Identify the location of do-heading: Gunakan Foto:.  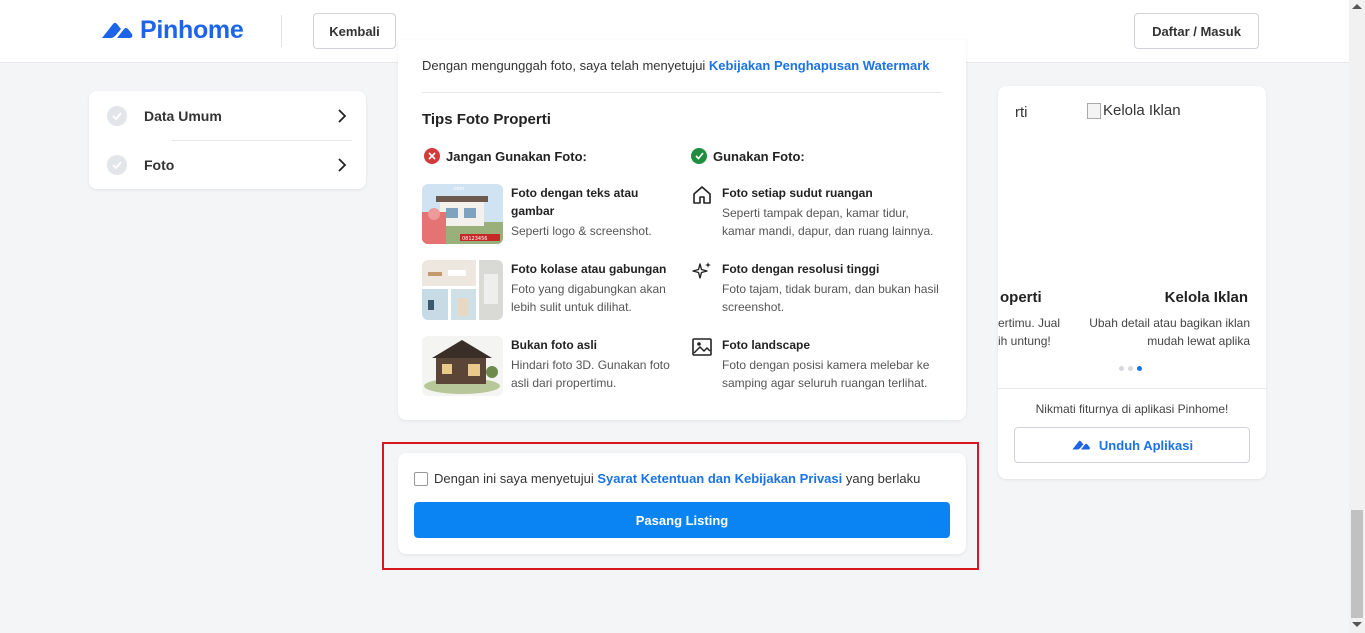
(748, 156).